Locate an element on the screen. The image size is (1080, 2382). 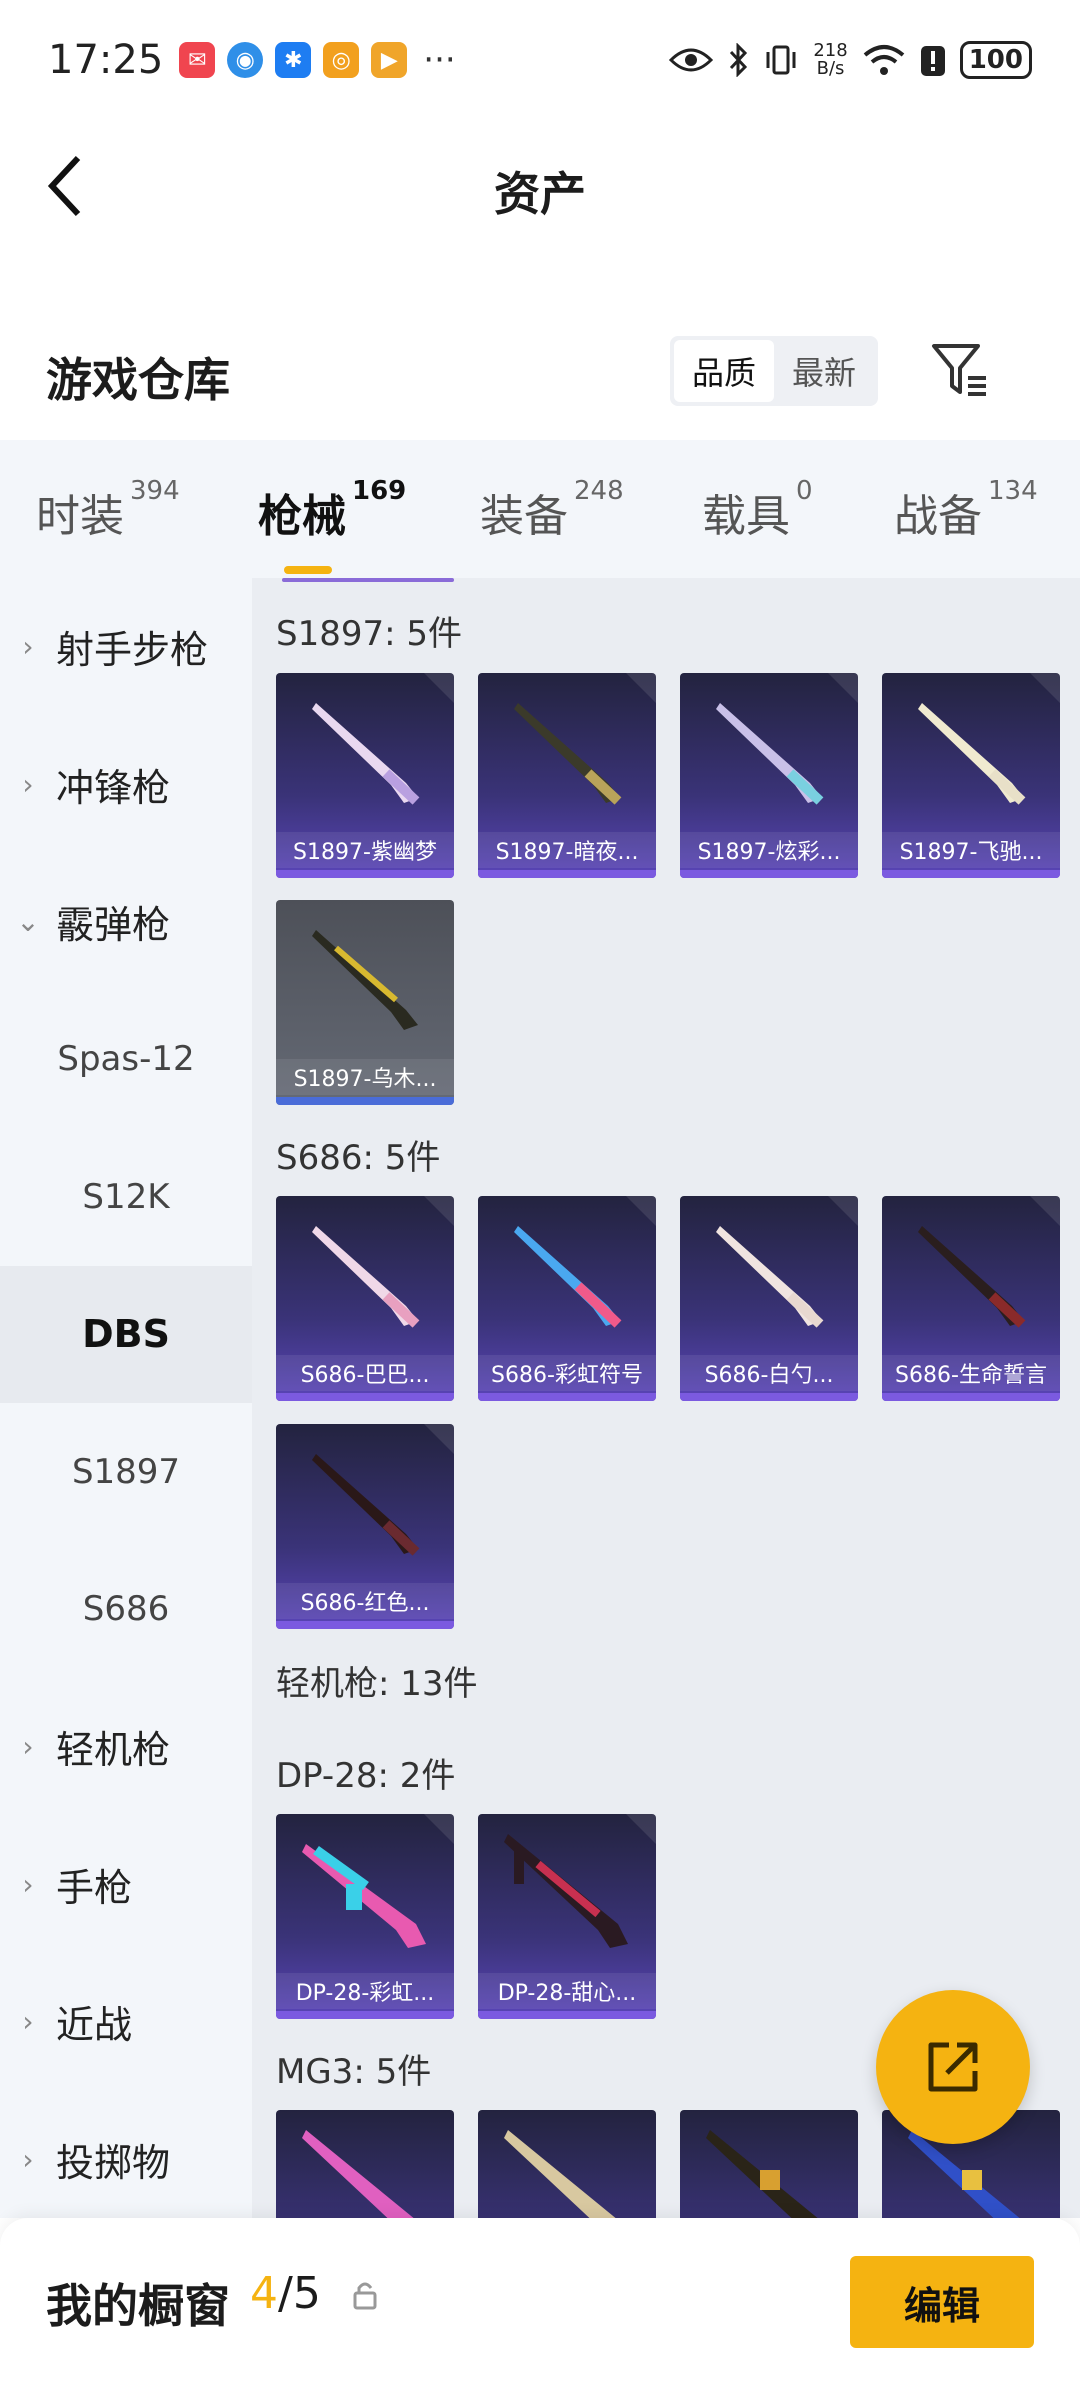
sort-option-newest: 最新 is located at coordinates (824, 371).